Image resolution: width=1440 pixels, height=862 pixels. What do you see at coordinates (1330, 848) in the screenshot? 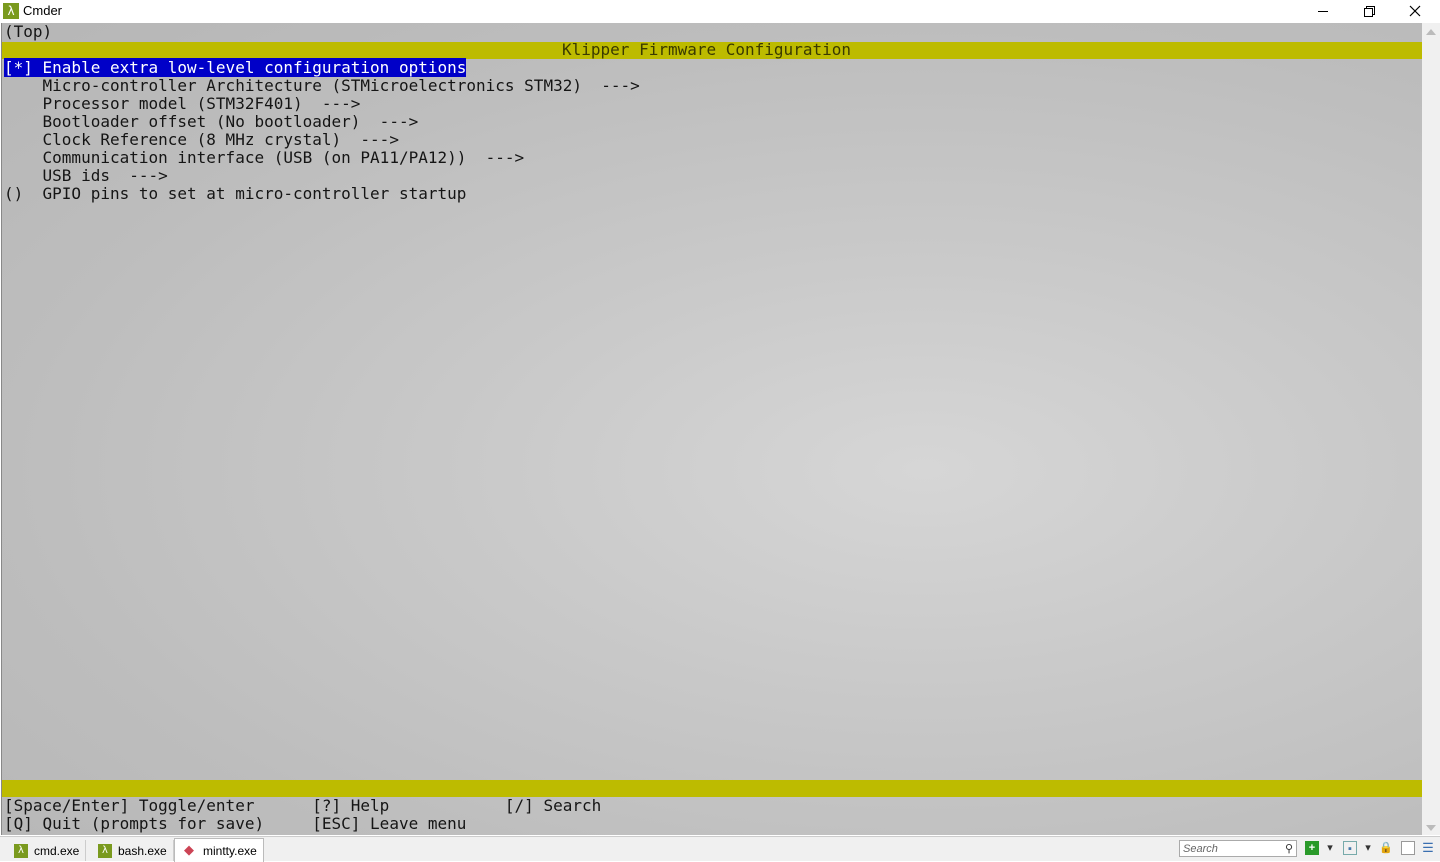
I see `new-console-dropdown-icon: ▾` at bounding box center [1330, 848].